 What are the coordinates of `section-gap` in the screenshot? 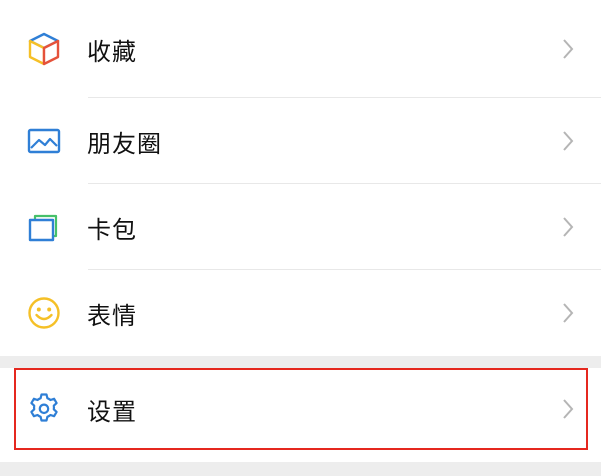 It's located at (300, 362).